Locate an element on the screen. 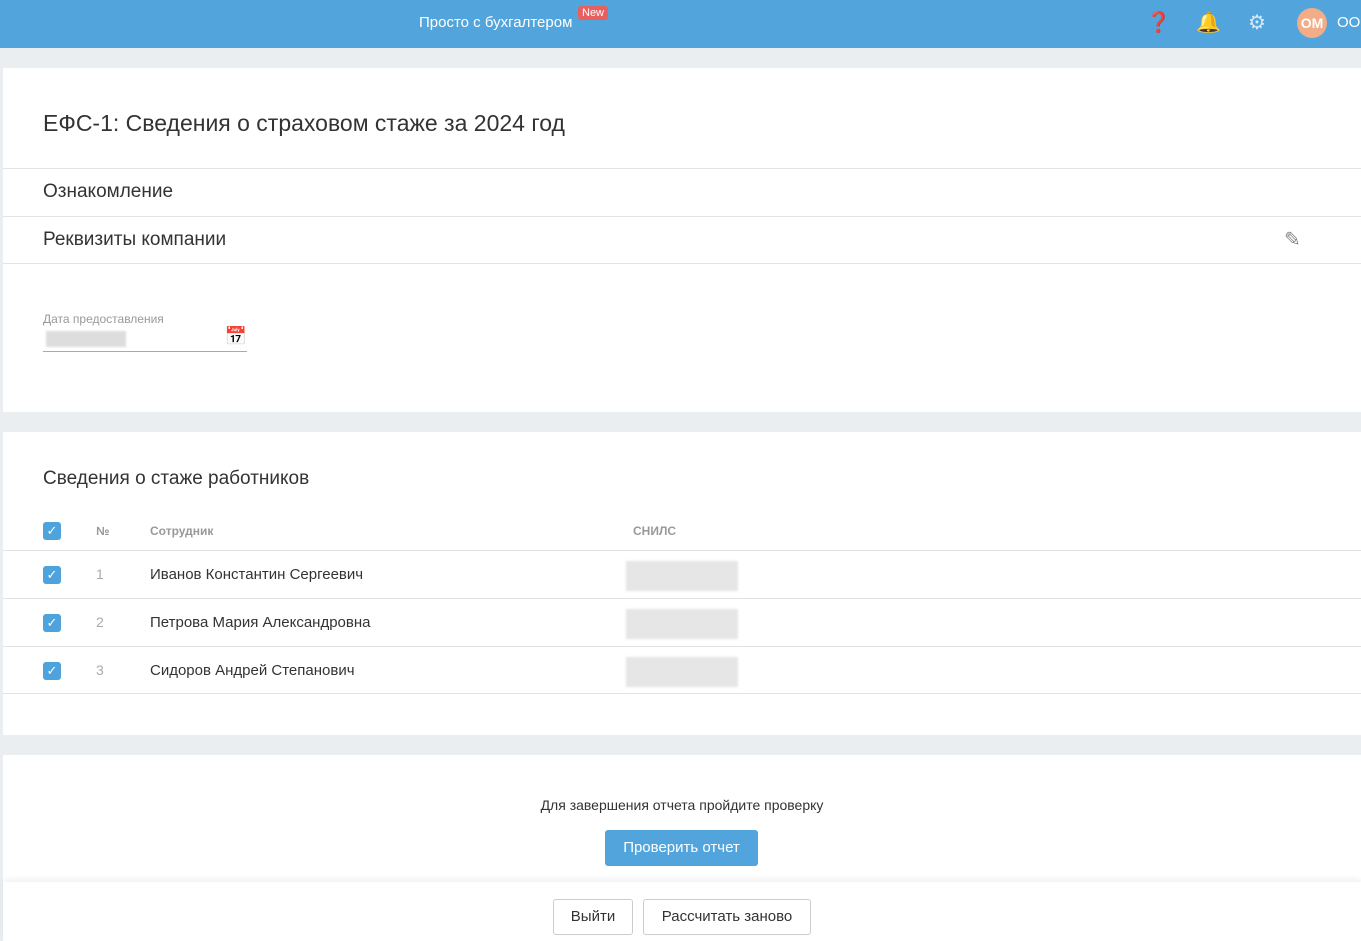 The width and height of the screenshot is (1361, 941). section-requisites-label: Реквизиты компании is located at coordinates (135, 239).